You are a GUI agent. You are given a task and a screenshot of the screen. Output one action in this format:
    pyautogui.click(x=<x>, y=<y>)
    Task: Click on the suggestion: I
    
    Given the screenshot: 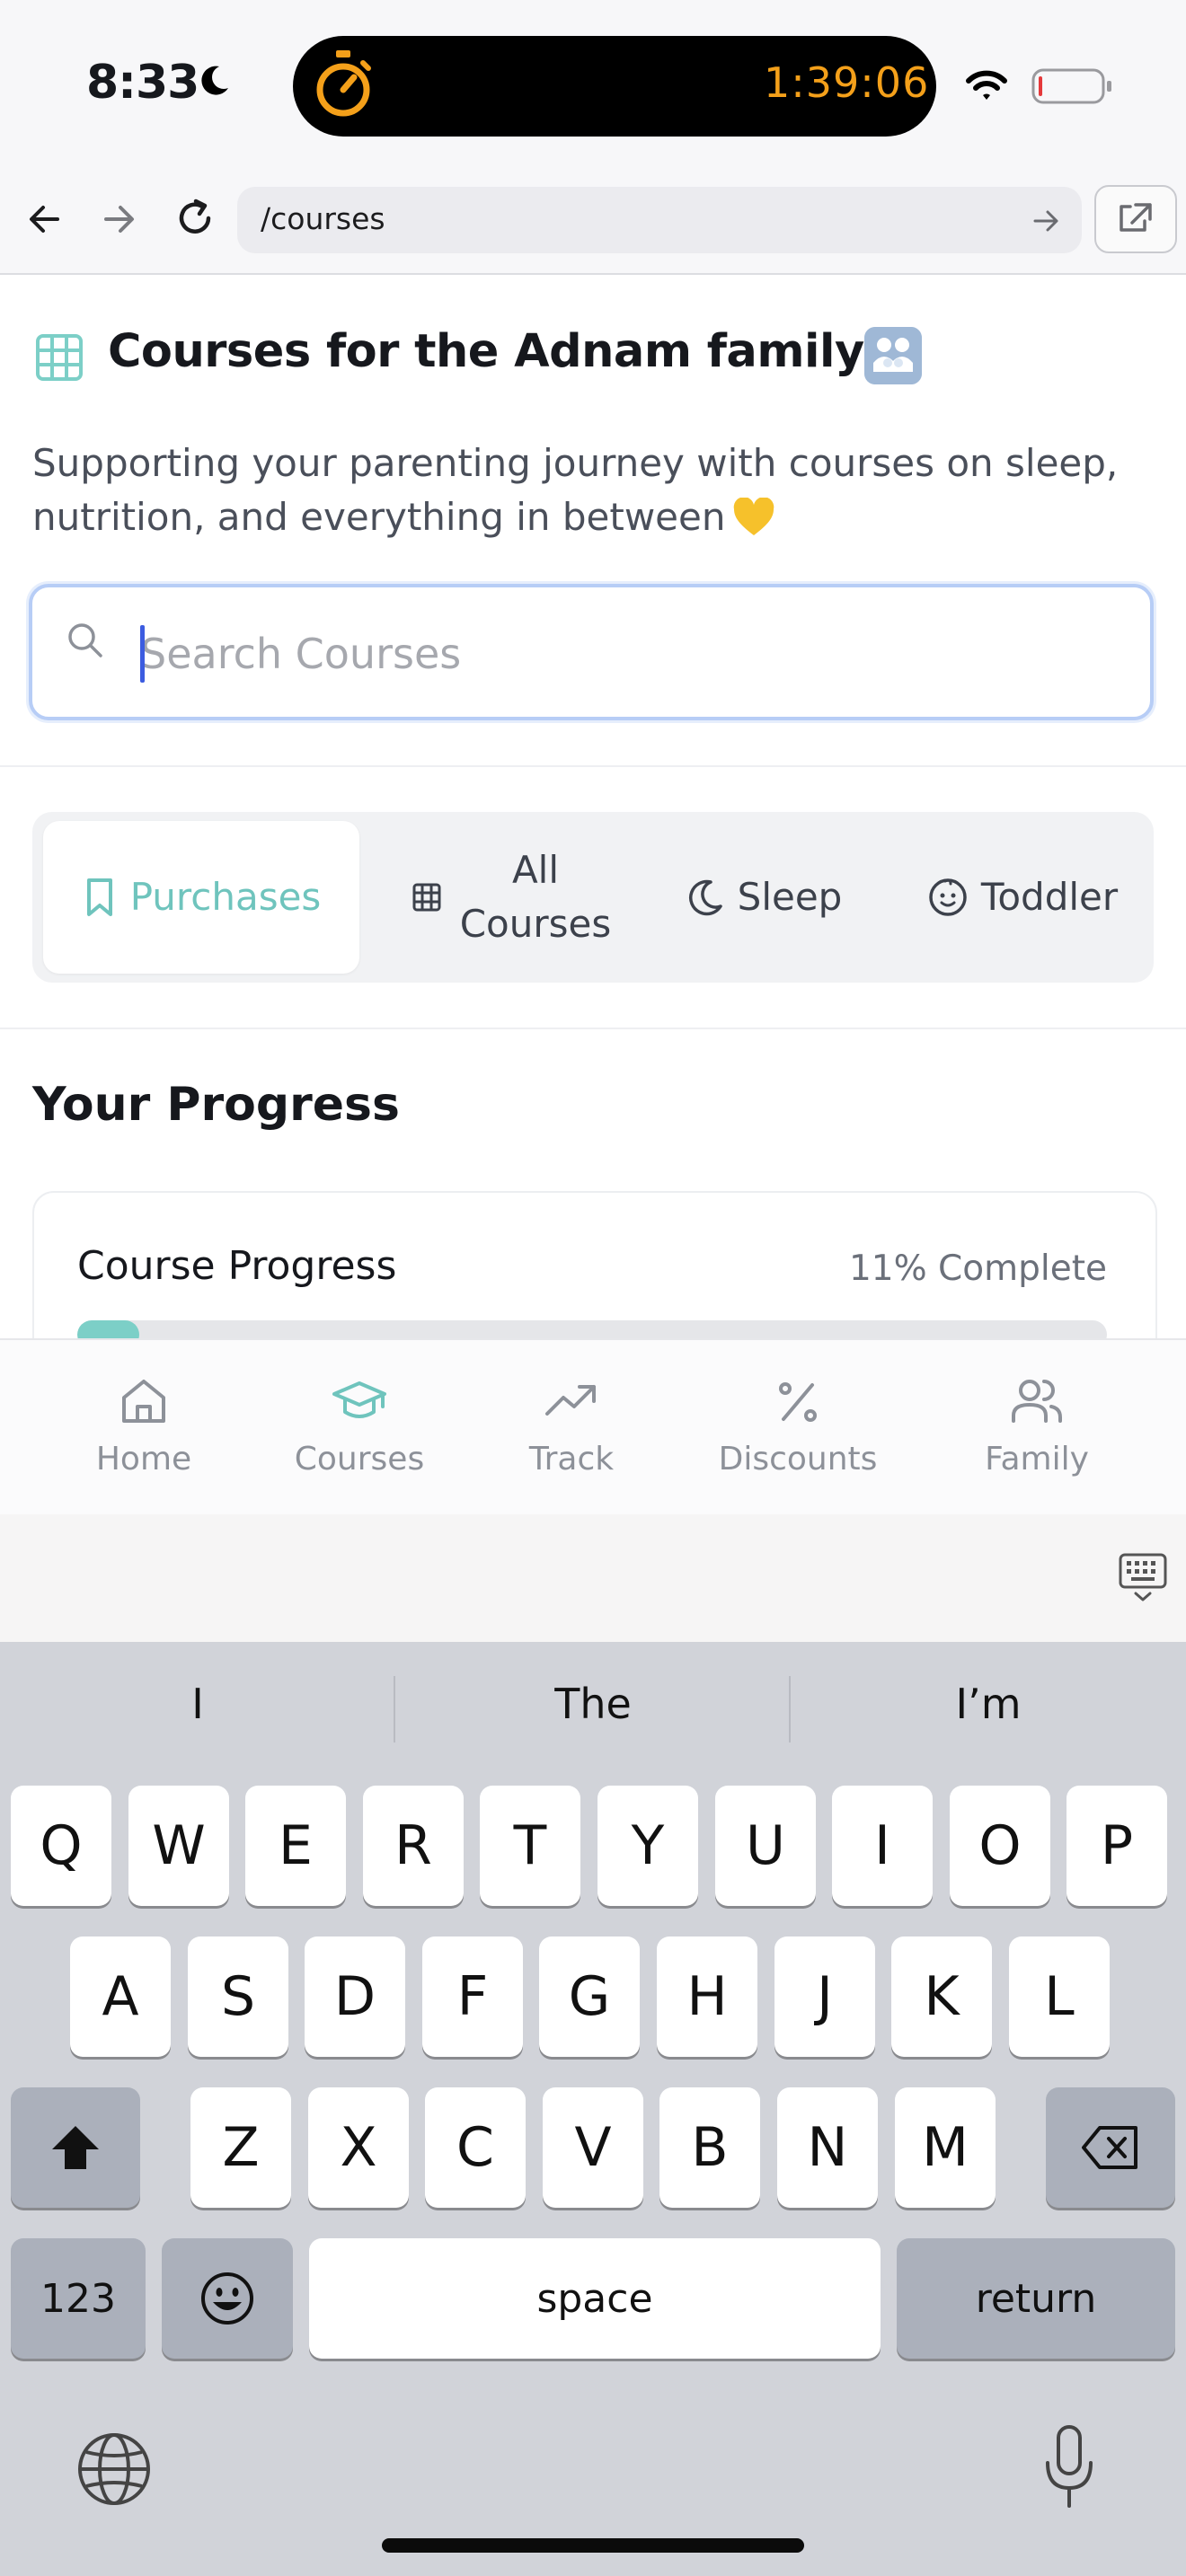 What is the action you would take?
    pyautogui.click(x=197, y=1704)
    